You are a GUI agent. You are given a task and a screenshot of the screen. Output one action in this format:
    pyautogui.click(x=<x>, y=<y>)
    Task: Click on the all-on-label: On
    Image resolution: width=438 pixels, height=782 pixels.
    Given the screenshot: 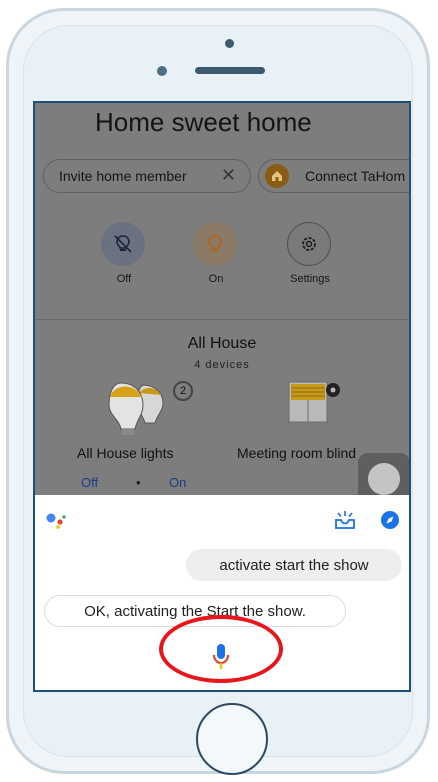 What is the action you would take?
    pyautogui.click(x=216, y=279)
    